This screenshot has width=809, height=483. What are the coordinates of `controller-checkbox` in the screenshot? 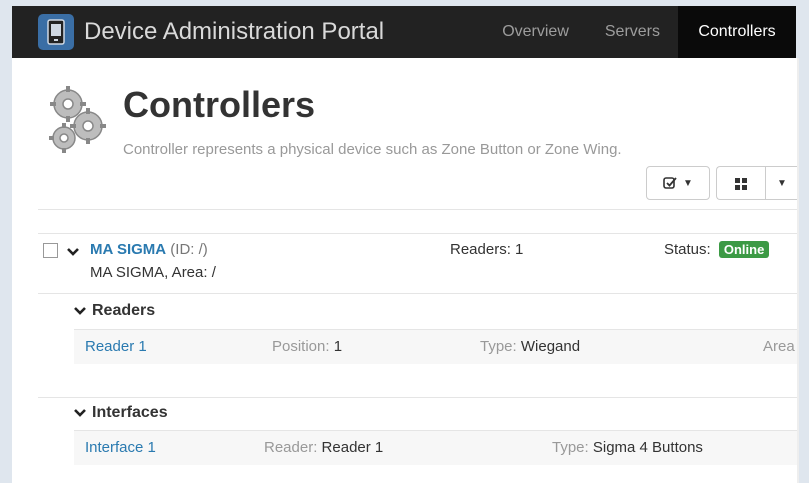 It's located at (50, 250).